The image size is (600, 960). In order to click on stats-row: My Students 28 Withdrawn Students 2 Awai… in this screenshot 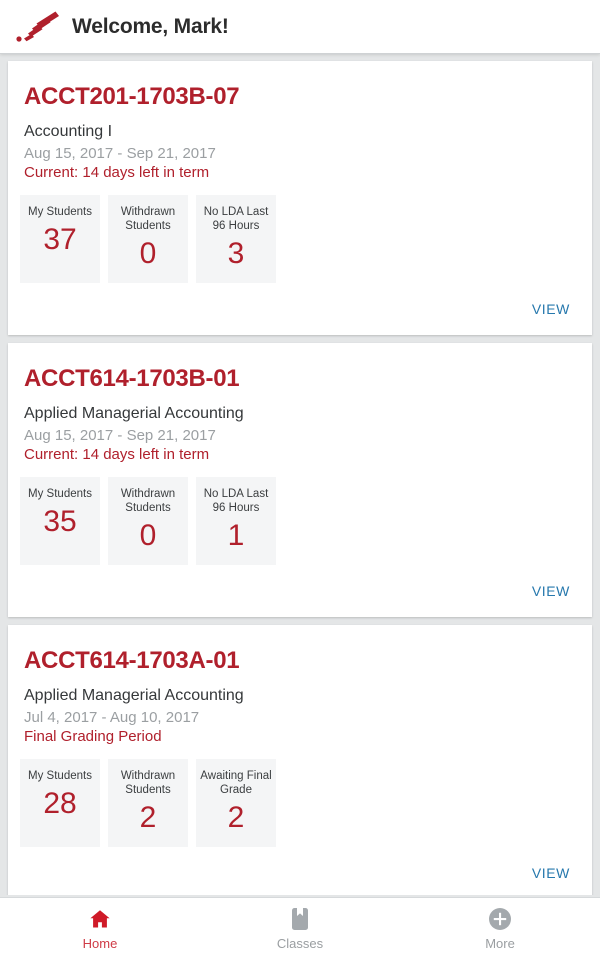, I will do `click(306, 803)`.